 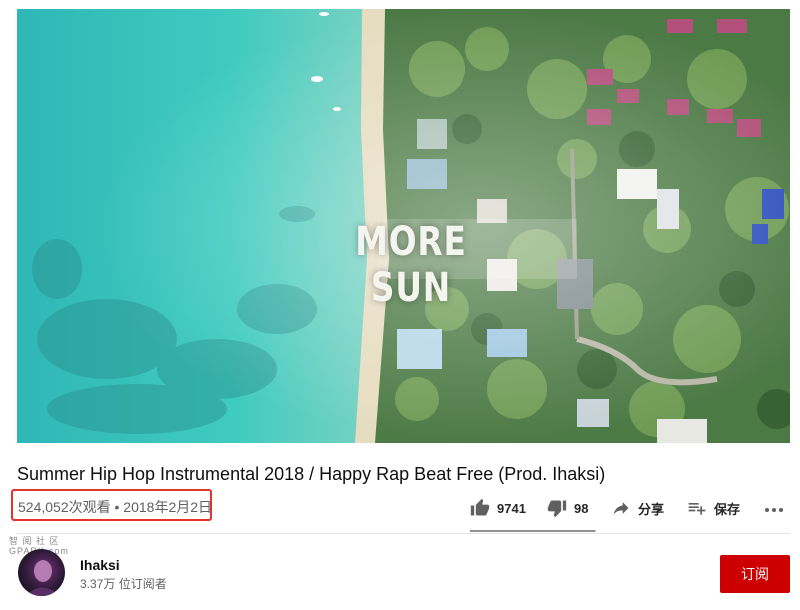 I want to click on like-sentiment-fill, so click(x=532, y=531).